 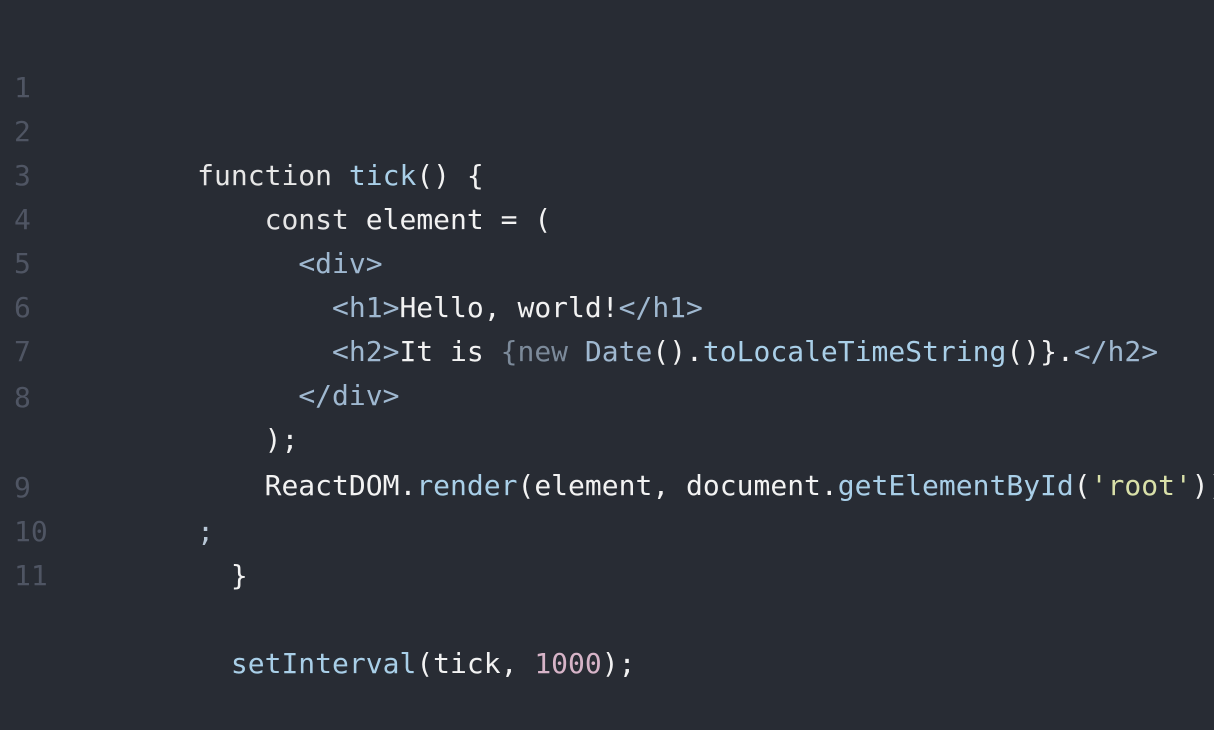 I want to click on jsx-tag: </div>, so click(x=349, y=395).